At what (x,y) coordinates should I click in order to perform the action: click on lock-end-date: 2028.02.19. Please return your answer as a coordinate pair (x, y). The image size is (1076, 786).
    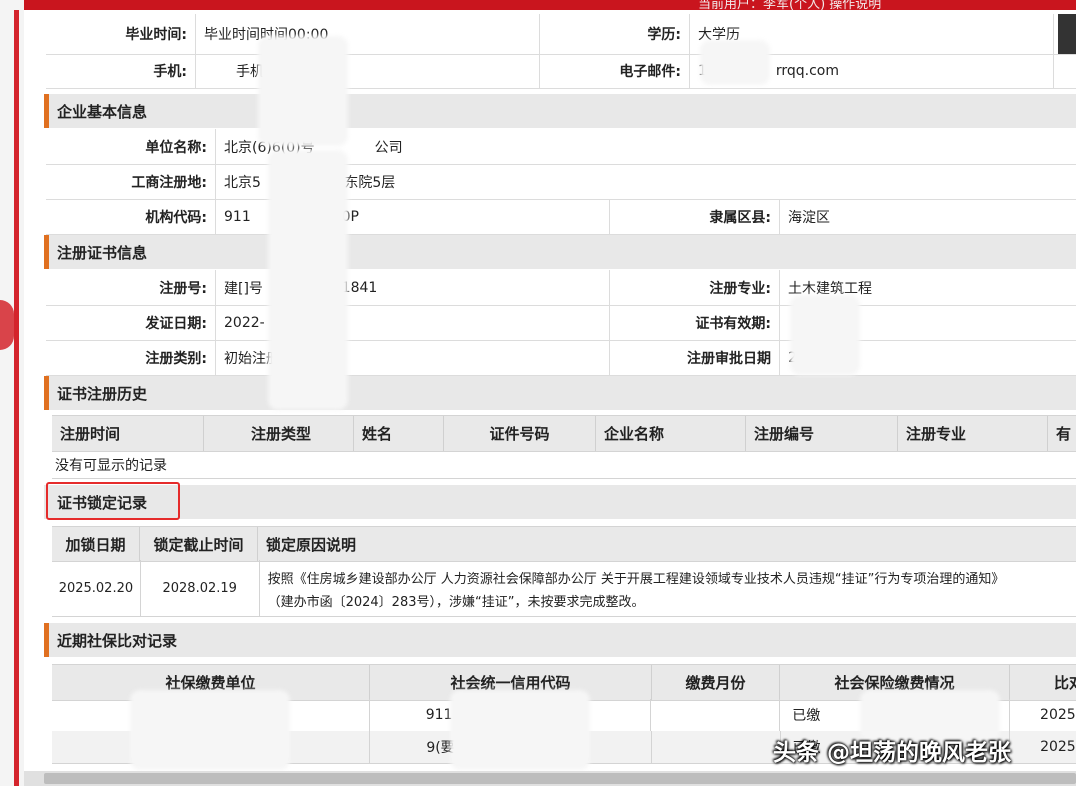
    Looking at the image, I should click on (200, 588).